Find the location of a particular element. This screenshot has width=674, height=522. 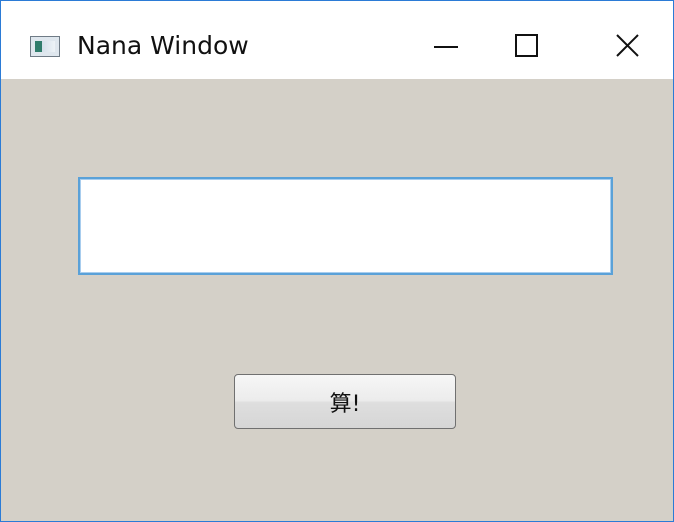

maximize-icon is located at coordinates (526, 45).